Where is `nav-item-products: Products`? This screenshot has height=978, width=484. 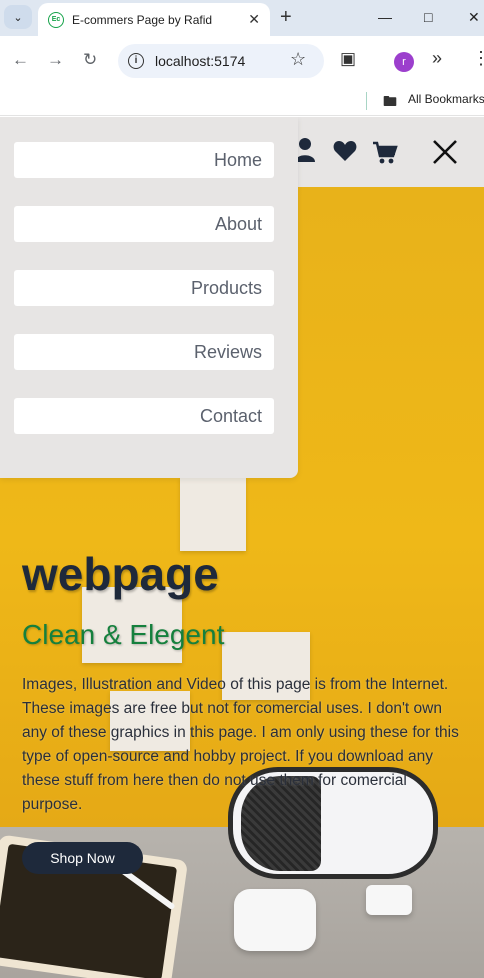
nav-item-products: Products is located at coordinates (144, 288).